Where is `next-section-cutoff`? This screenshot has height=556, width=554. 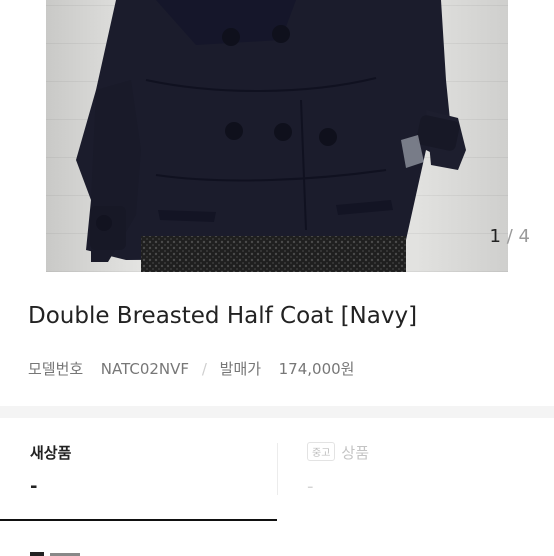
next-section-cutoff is located at coordinates (55, 554).